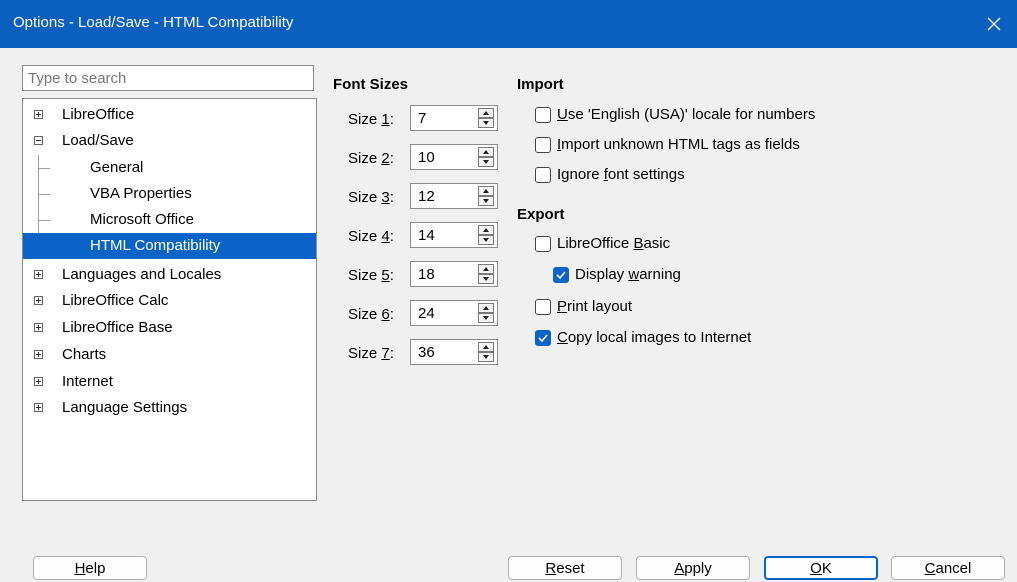  Describe the element at coordinates (540, 84) in the screenshot. I see `import-heading: Import` at that location.